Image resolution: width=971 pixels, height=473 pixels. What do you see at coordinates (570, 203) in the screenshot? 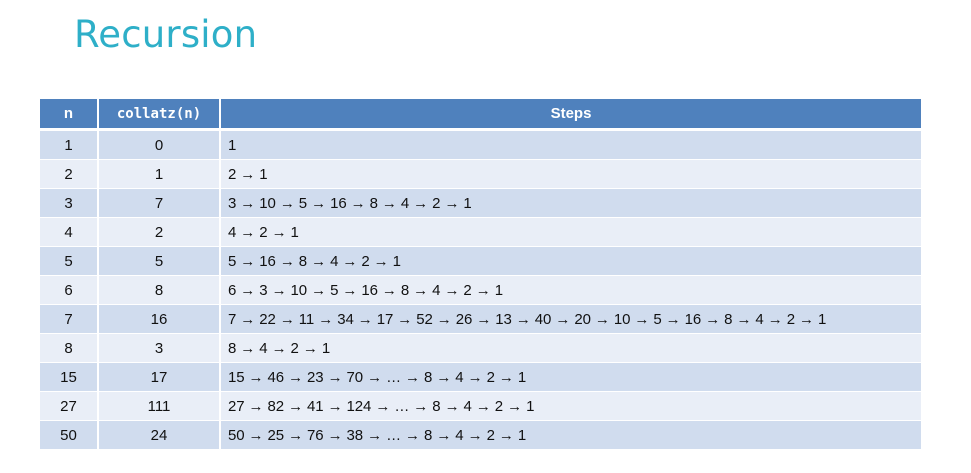
I see `cell-steps: 3 → 10 → 5 → 16 → 8 → 4 → 2 → 1` at bounding box center [570, 203].